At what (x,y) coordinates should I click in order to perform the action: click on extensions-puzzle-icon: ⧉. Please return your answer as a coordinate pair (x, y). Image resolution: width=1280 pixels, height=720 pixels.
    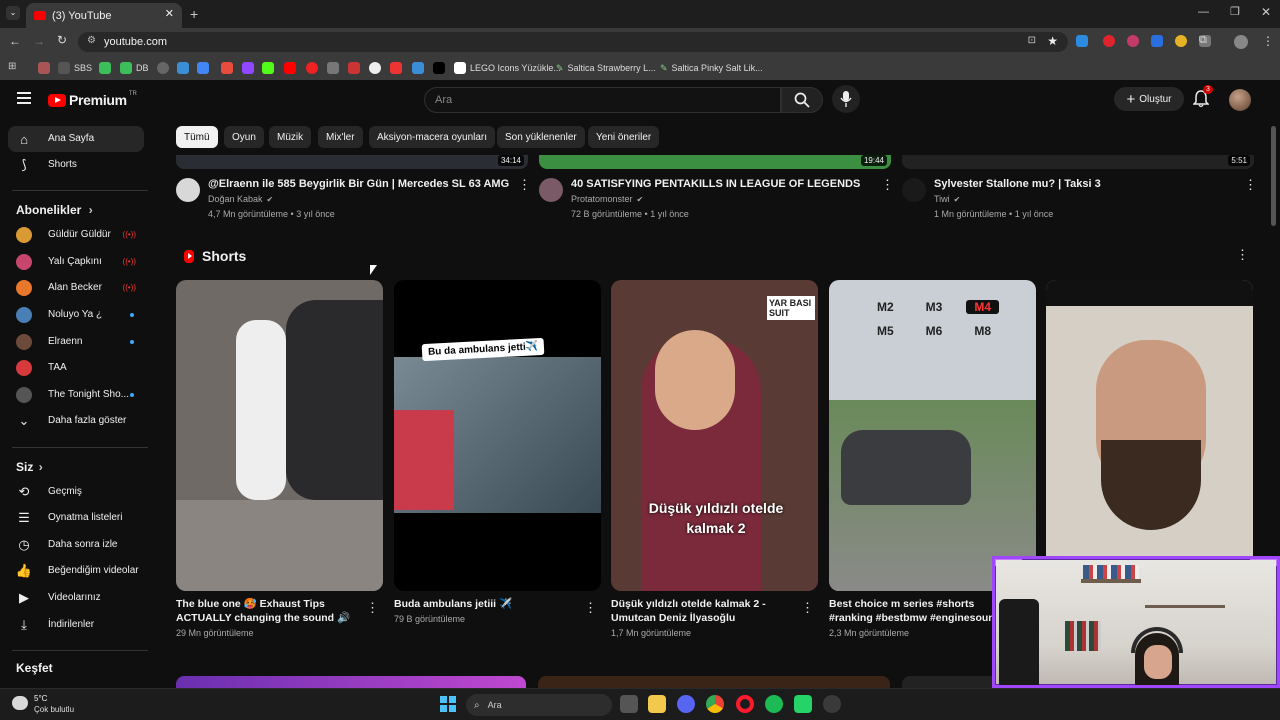
    Looking at the image, I should click on (1203, 40).